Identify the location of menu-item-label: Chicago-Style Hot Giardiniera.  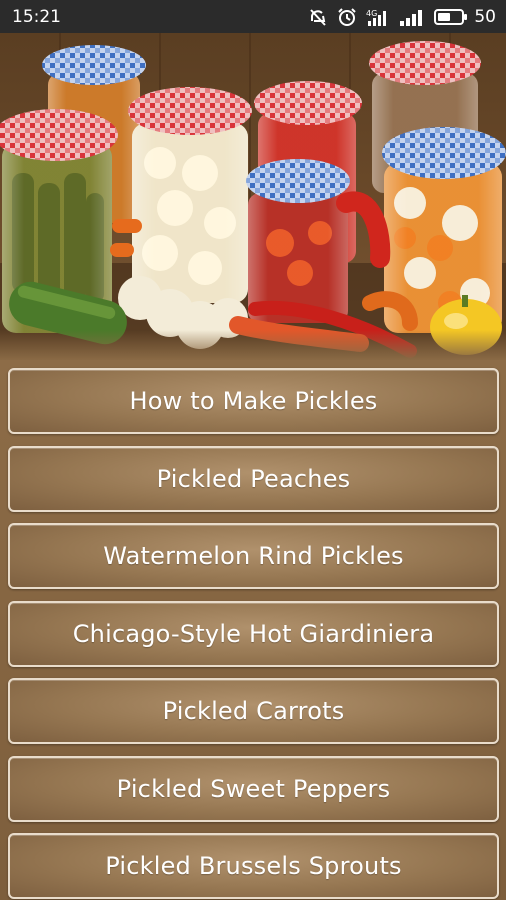
(253, 634).